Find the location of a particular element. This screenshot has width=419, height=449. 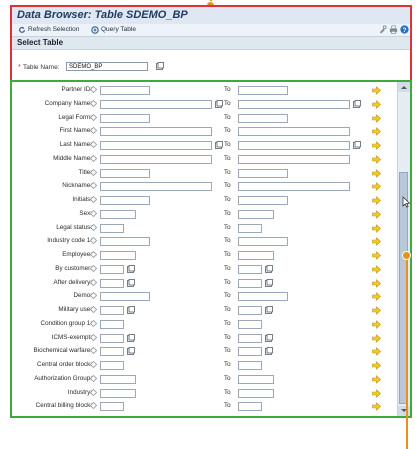

table-name-input: SDEMO_BP is located at coordinates (107, 66).